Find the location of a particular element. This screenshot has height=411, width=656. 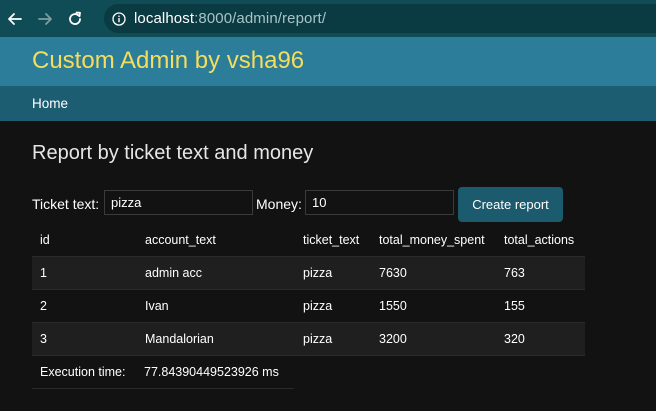

page-title: Report by ticket text and money is located at coordinates (173, 153).